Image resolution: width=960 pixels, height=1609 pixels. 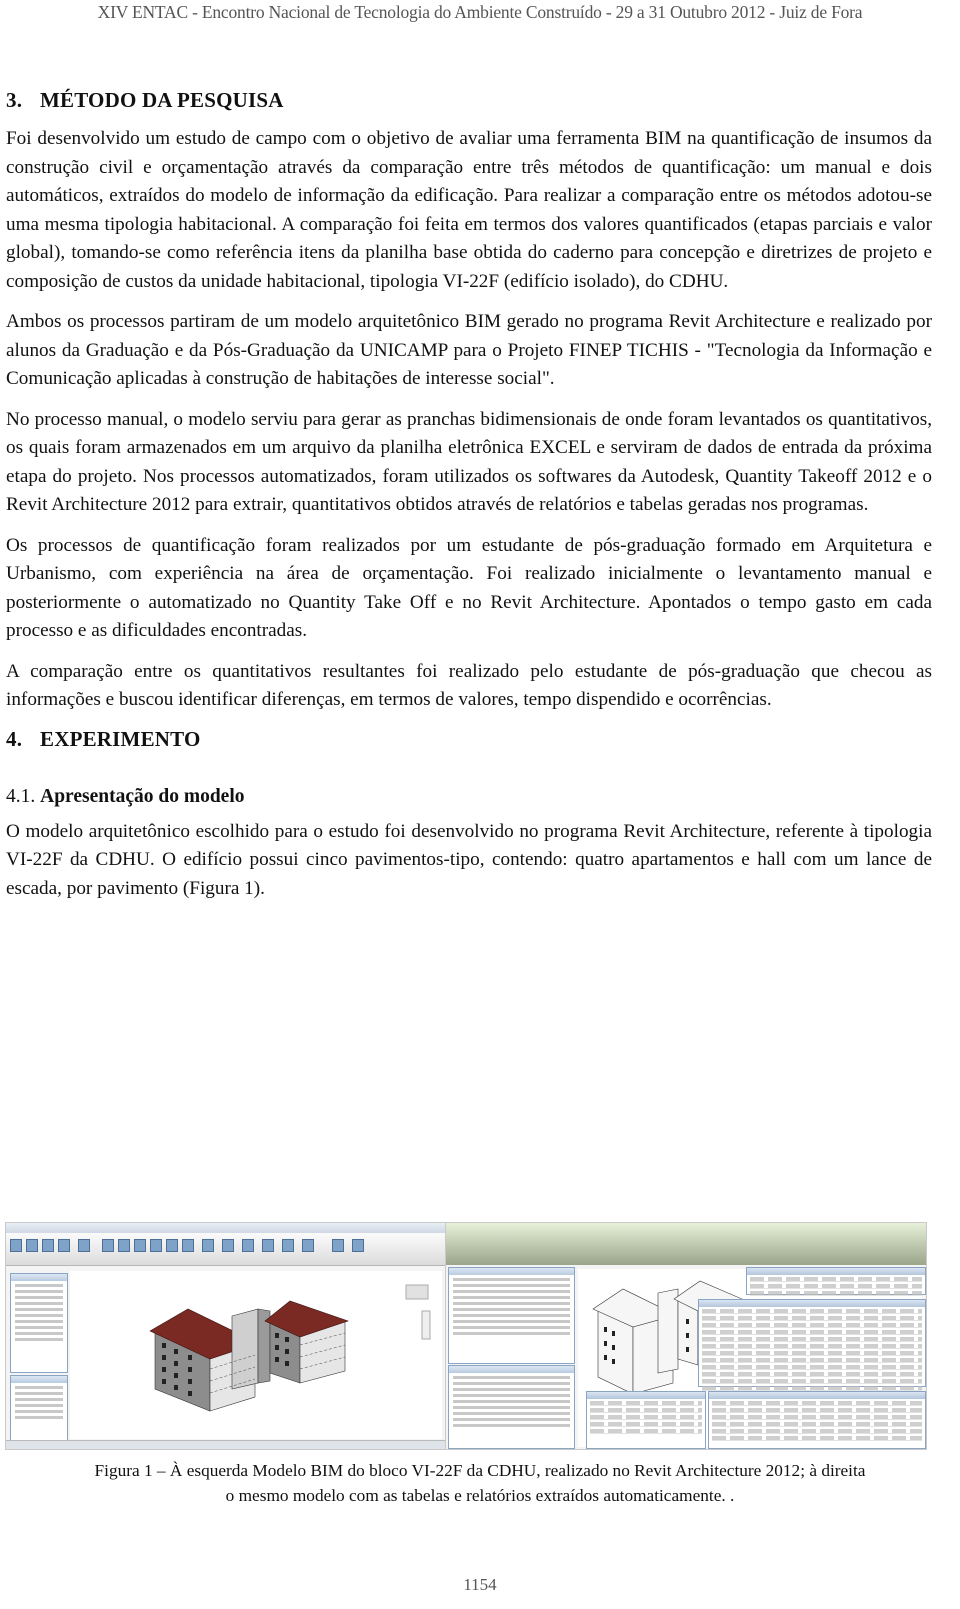 I want to click on navigation-bar, so click(x=426, y=1325).